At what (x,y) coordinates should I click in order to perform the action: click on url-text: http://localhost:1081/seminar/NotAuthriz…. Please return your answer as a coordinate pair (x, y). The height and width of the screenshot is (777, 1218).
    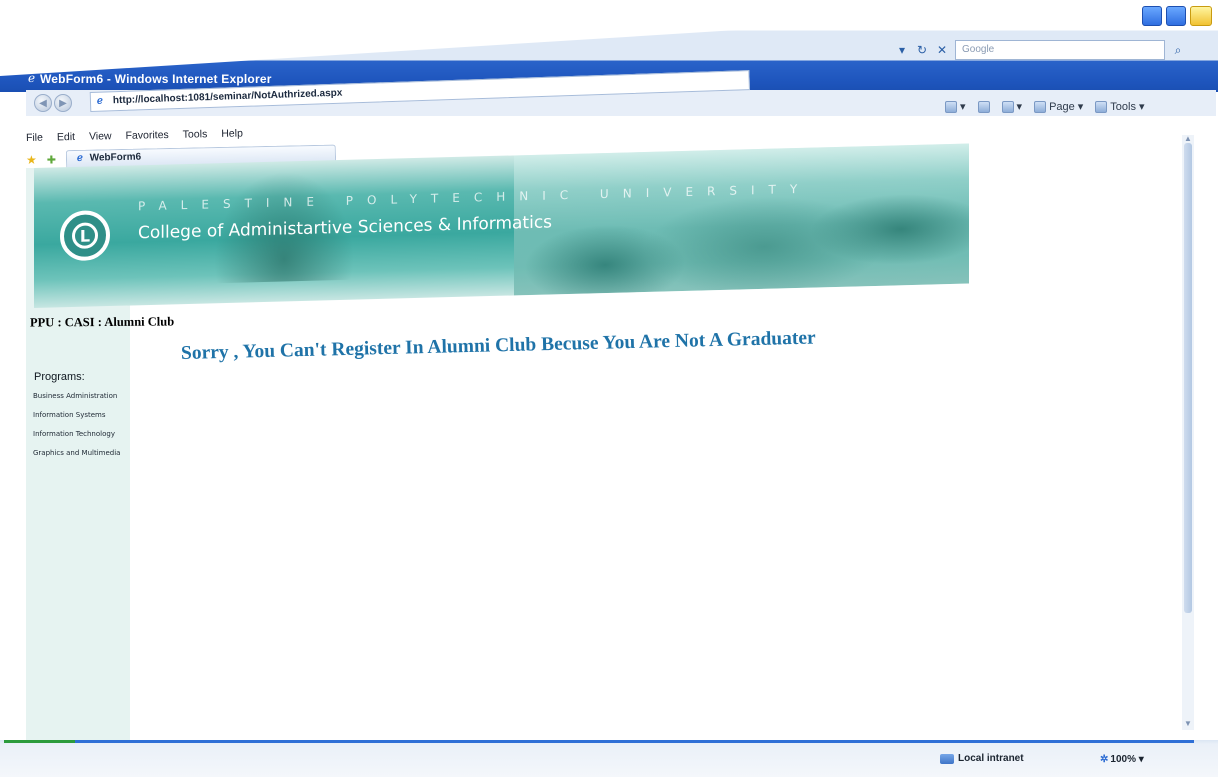
    Looking at the image, I should click on (227, 97).